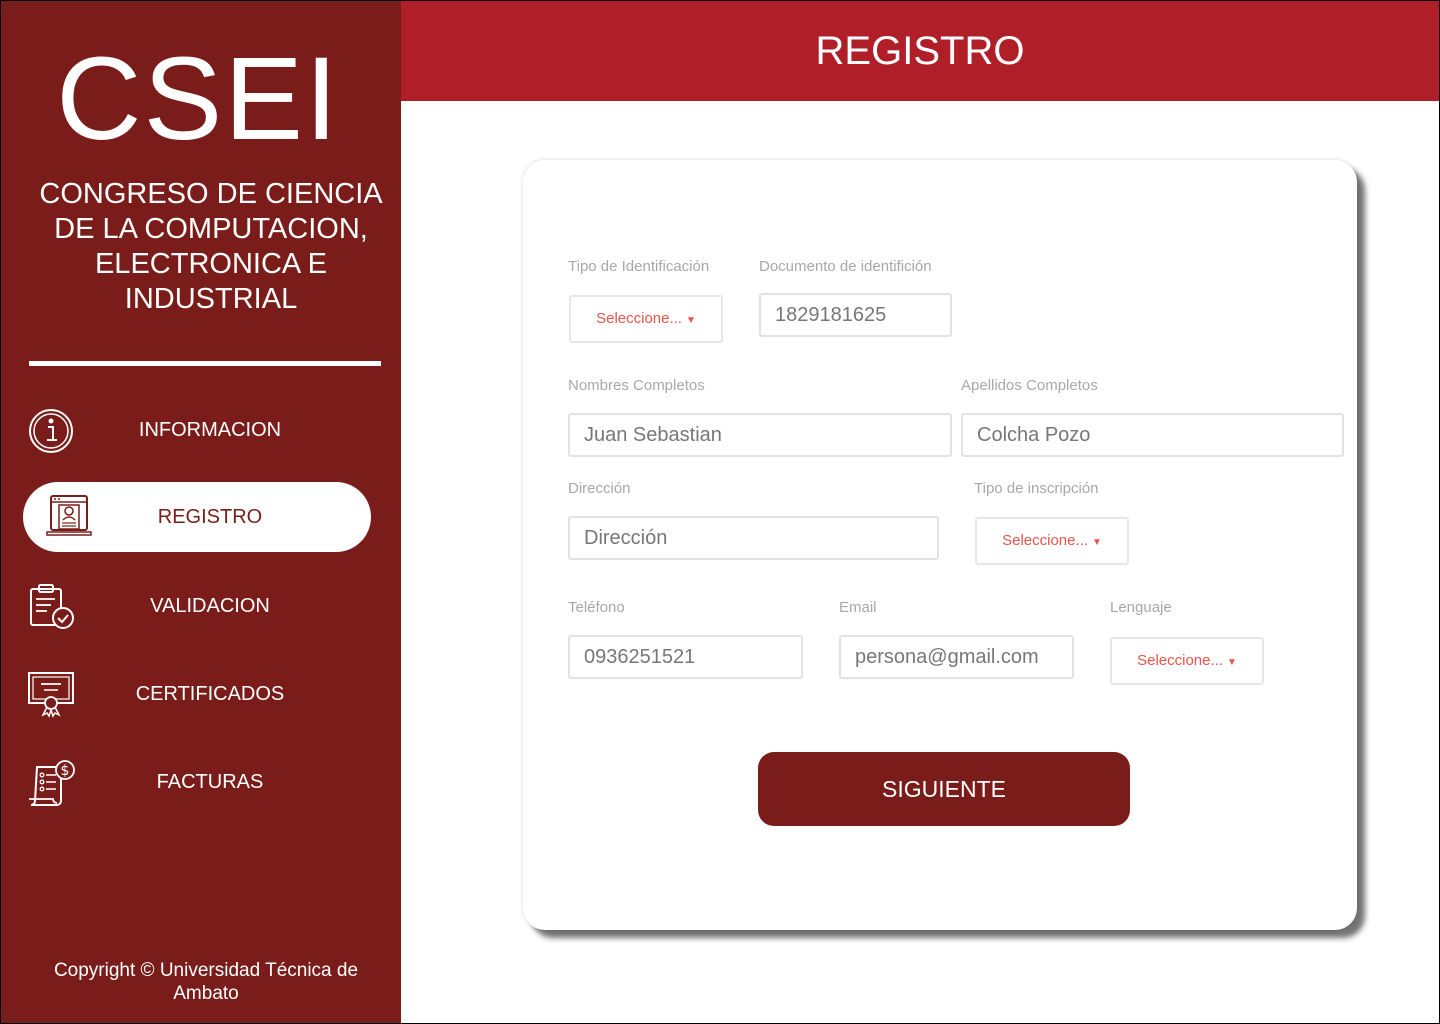 The width and height of the screenshot is (1440, 1024). I want to click on sidebar-item-label: REGISTRO, so click(210, 517).